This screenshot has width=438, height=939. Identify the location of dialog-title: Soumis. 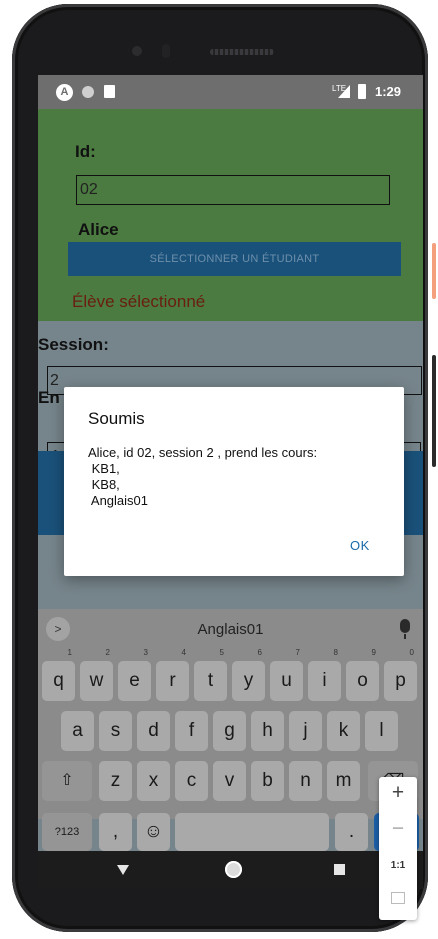
(116, 418).